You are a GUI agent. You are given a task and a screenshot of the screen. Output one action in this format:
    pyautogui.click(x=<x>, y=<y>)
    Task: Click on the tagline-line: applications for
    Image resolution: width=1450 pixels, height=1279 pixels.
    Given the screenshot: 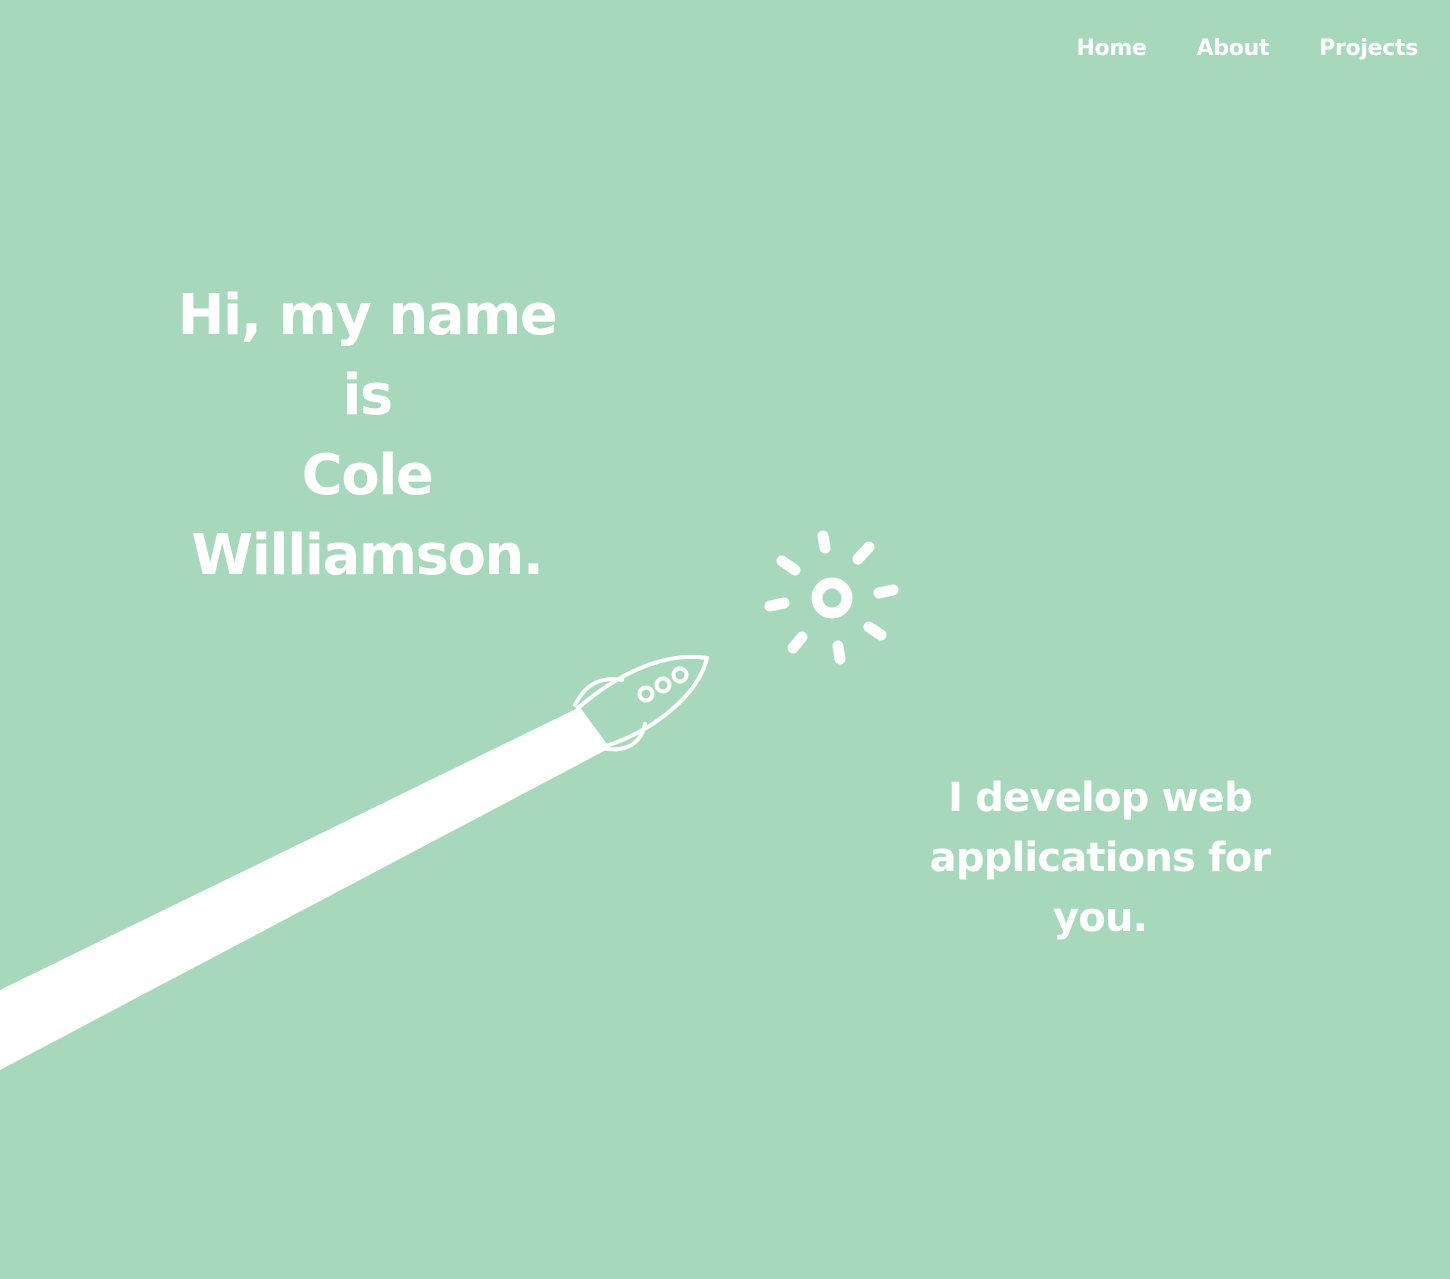 What is the action you would take?
    pyautogui.click(x=1100, y=858)
    